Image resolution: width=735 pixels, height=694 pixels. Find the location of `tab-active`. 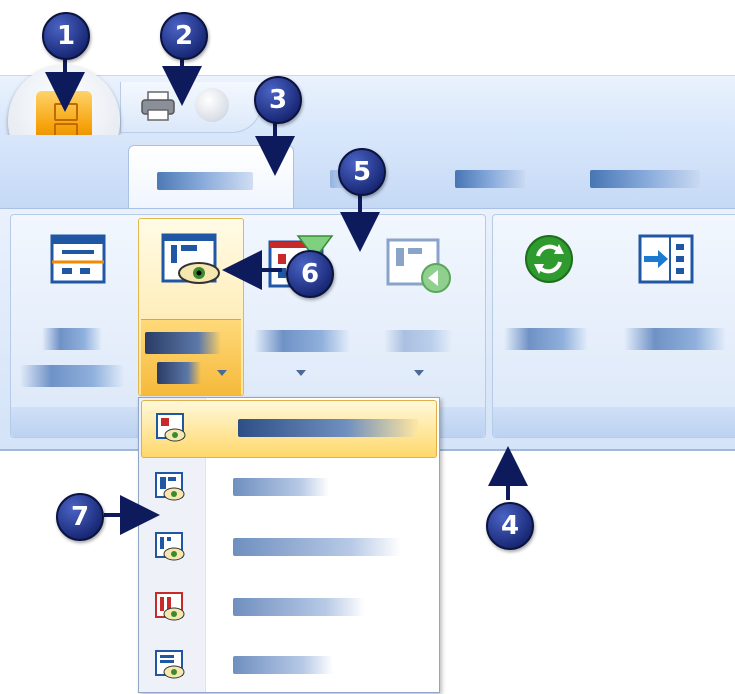

tab-active is located at coordinates (211, 180).